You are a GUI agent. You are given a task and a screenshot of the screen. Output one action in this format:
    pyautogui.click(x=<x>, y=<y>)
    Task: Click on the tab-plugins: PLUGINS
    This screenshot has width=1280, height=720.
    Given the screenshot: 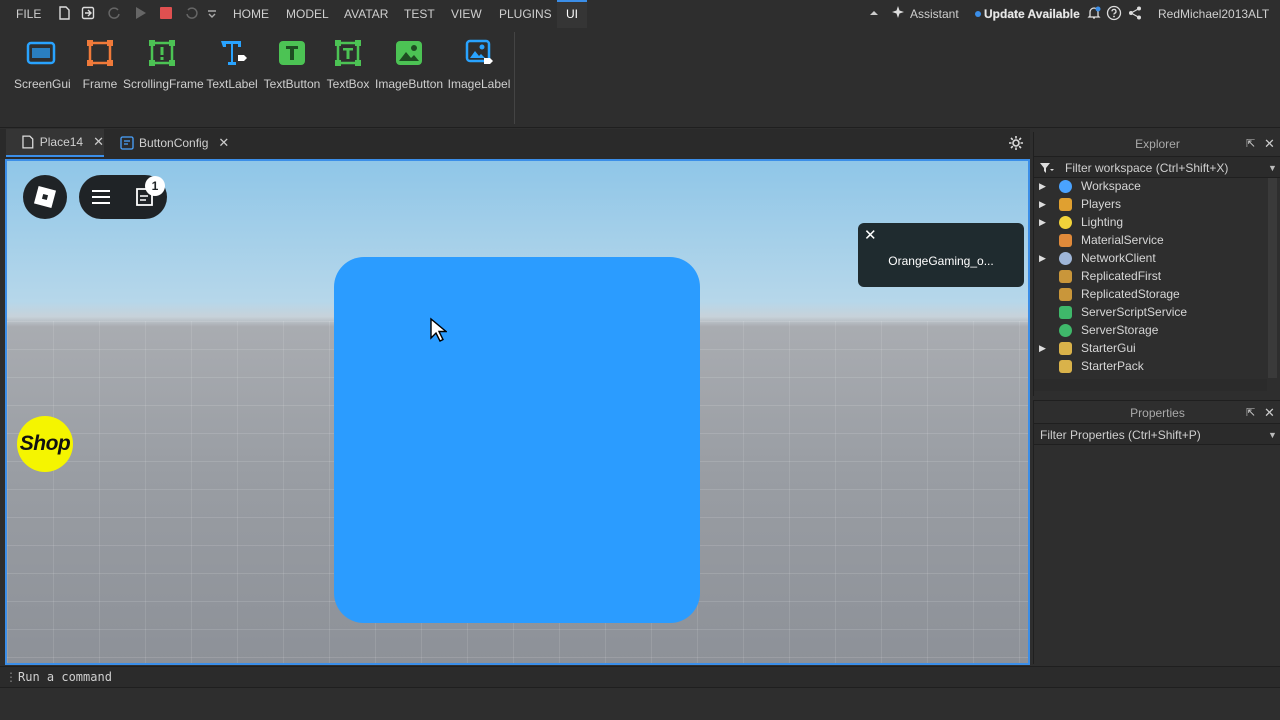 What is the action you would take?
    pyautogui.click(x=525, y=14)
    